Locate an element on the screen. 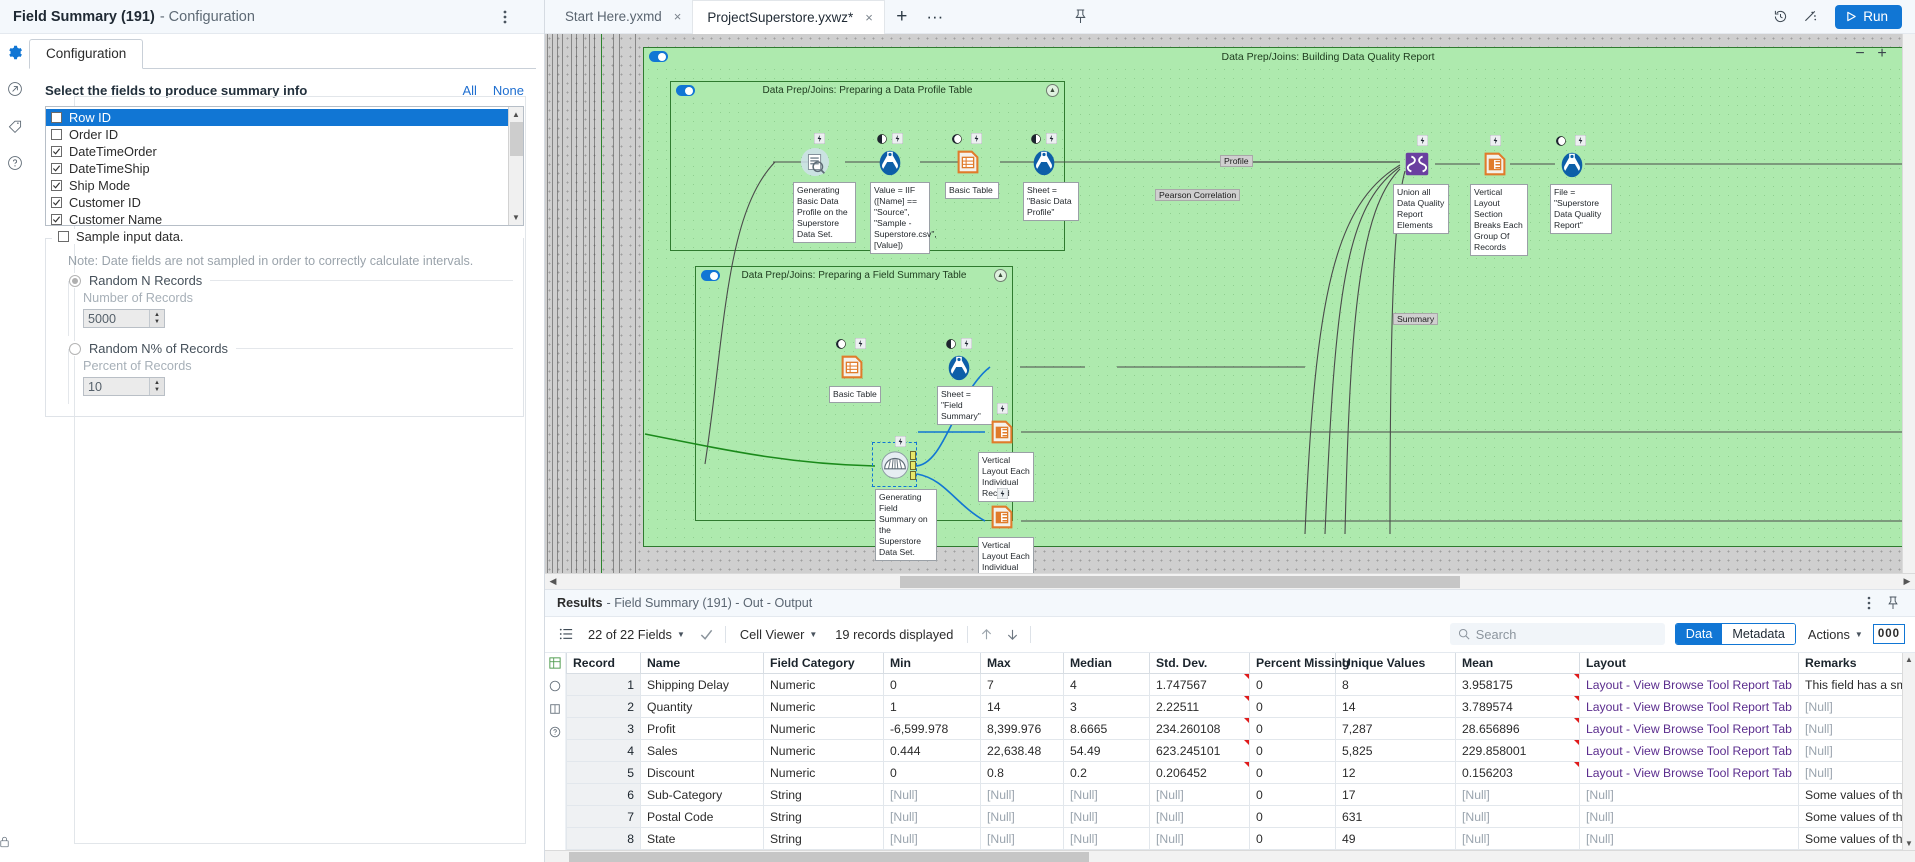 This screenshot has height=862, width=1915. field-list-scrollbar: ▲ ▼ is located at coordinates (515, 166).